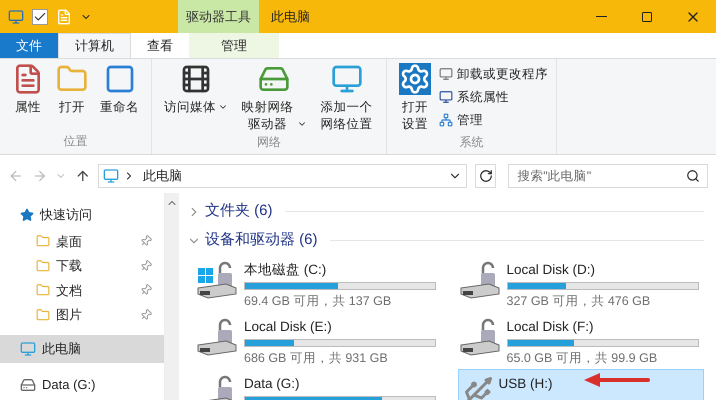 The image size is (716, 400). I want to click on drive-tile: Local Disk (F:) 65.0 GB 可用，共 99.9 GB, so click(581, 340).